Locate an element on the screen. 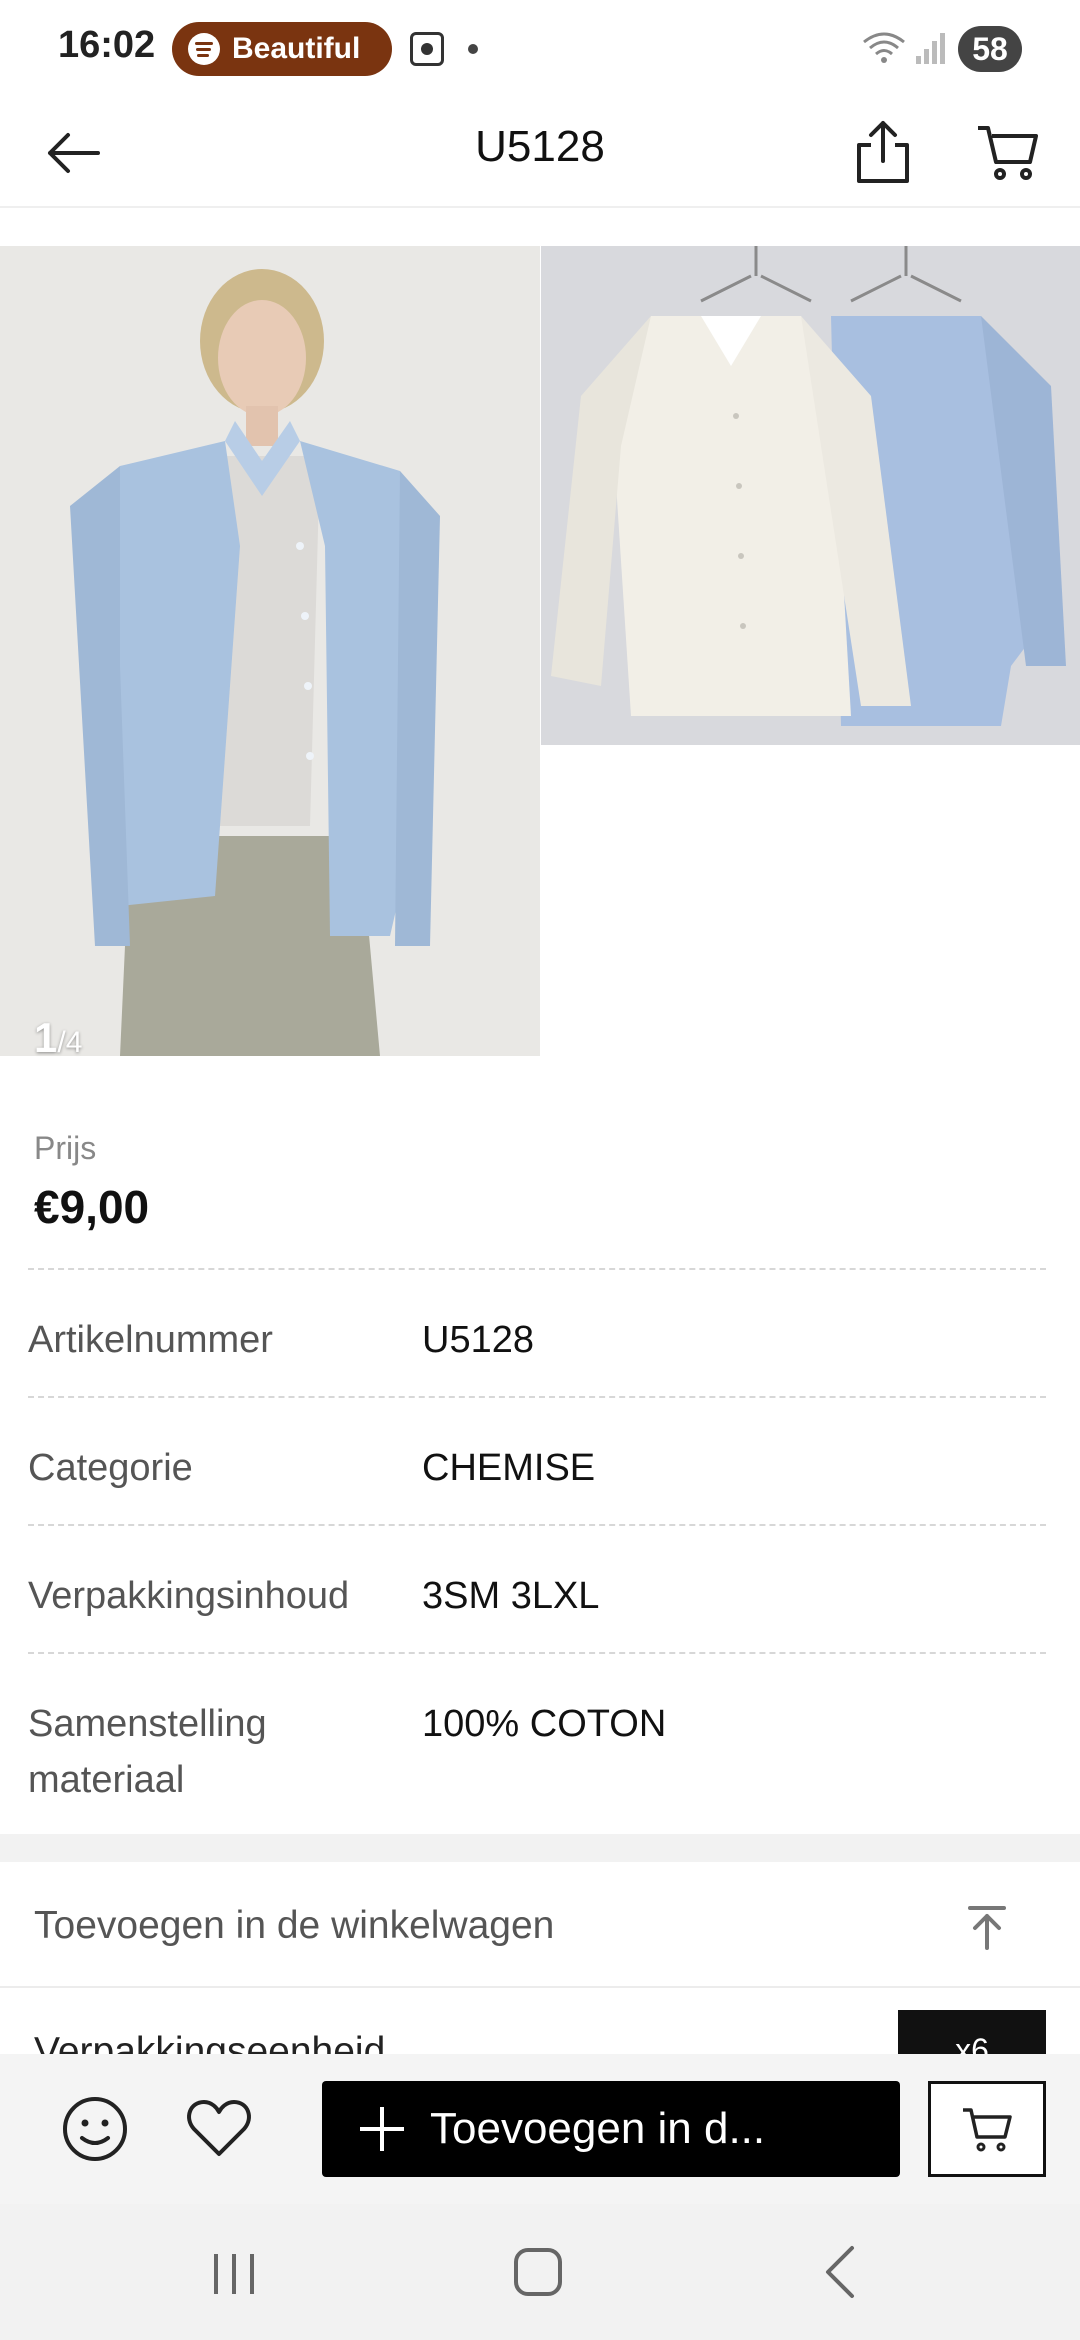 The width and height of the screenshot is (1080, 2340). spotify-icon is located at coordinates (204, 49).